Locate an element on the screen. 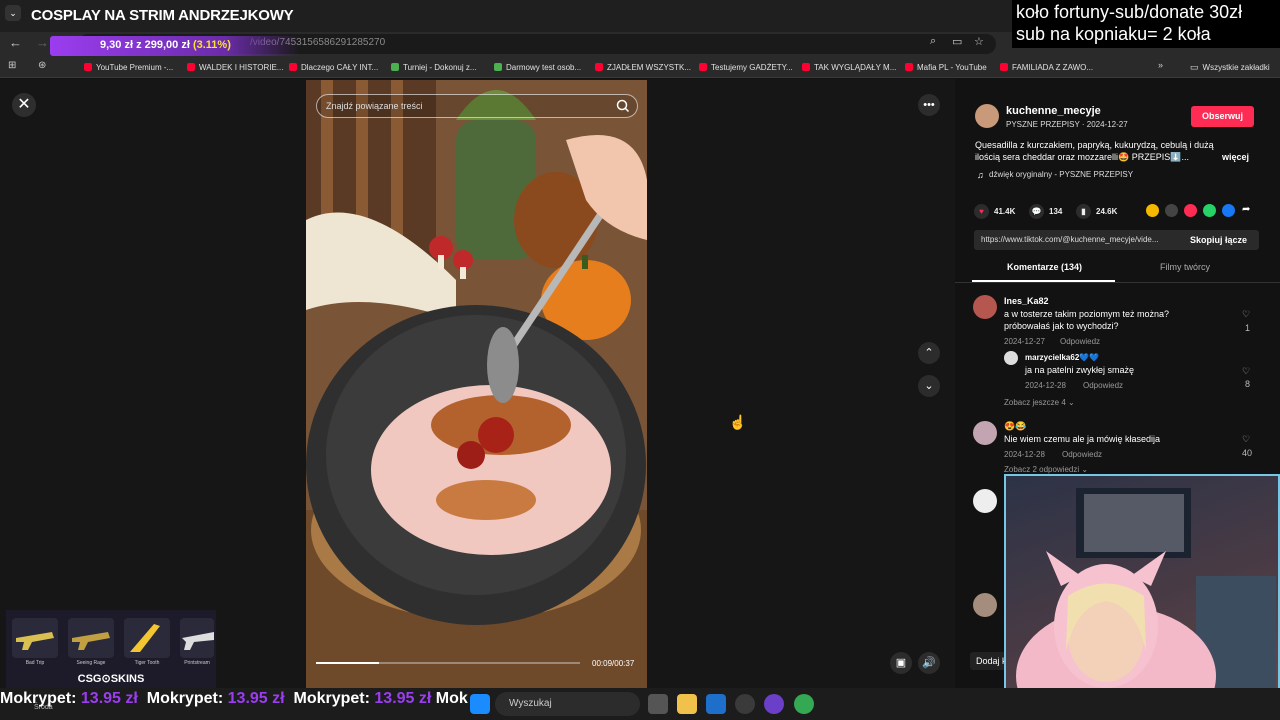 The height and width of the screenshot is (720, 1280). task-view-icon is located at coordinates (658, 704).